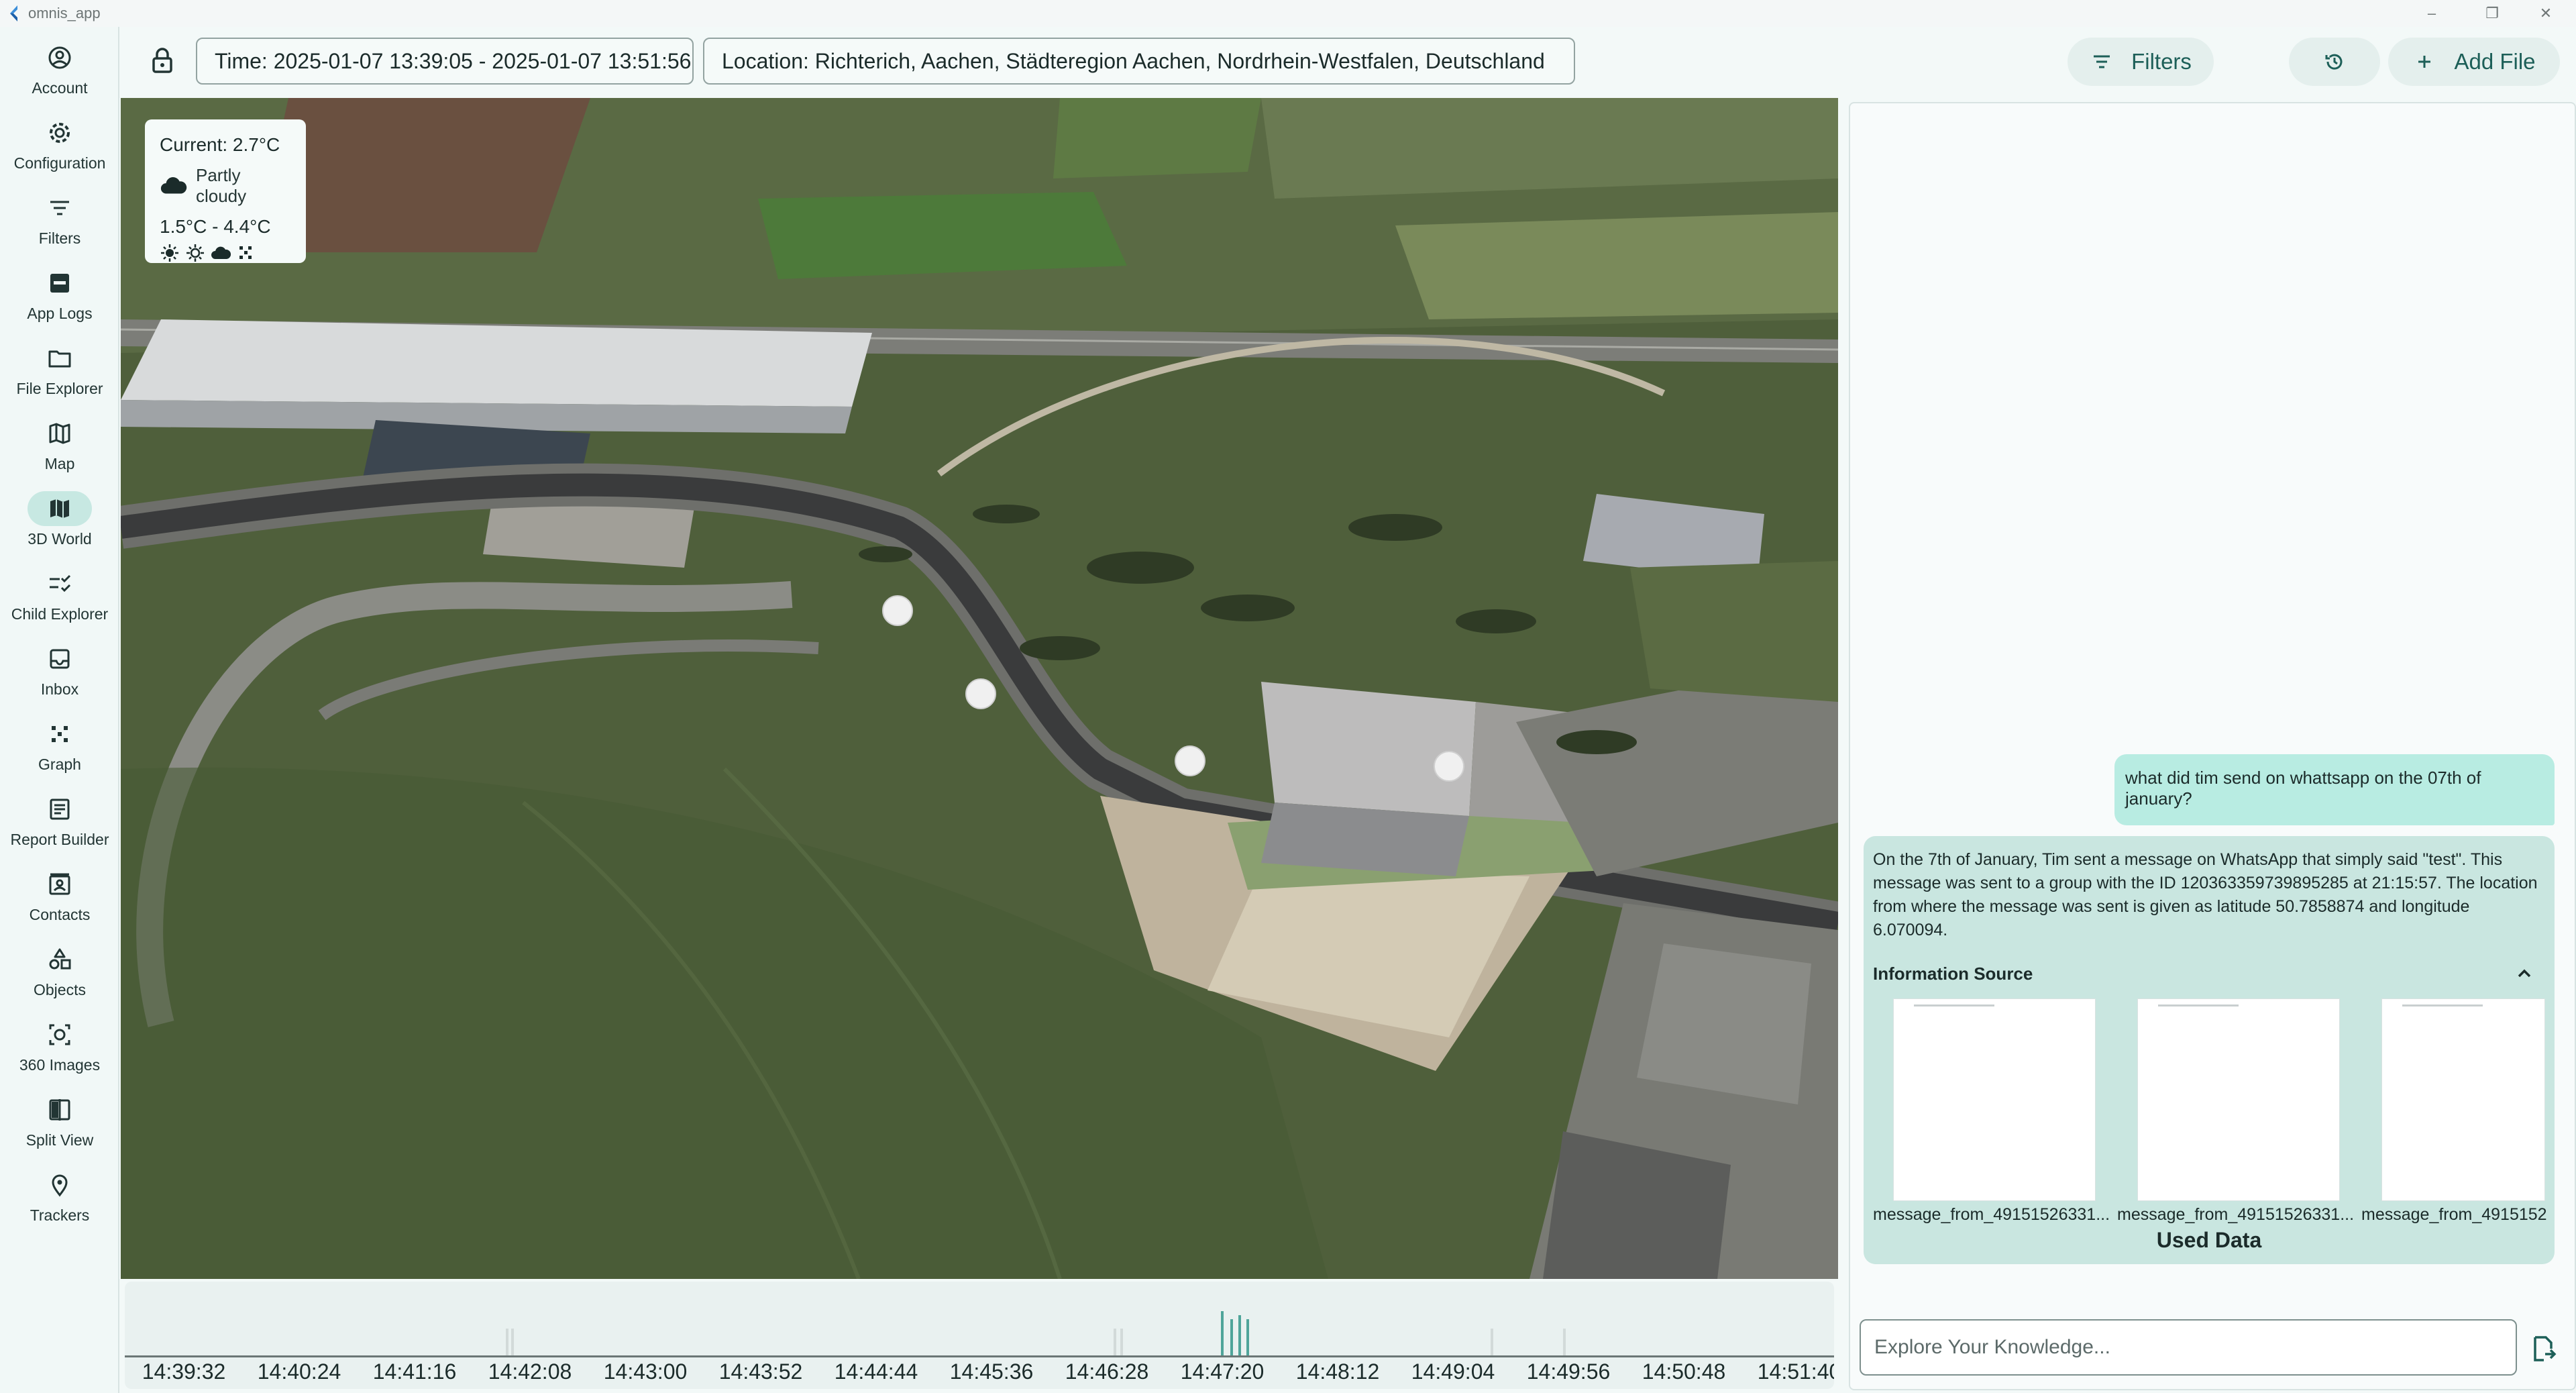 The height and width of the screenshot is (1393, 2576). I want to click on timeline-tick-label: 14:51:40, so click(1795, 1371).